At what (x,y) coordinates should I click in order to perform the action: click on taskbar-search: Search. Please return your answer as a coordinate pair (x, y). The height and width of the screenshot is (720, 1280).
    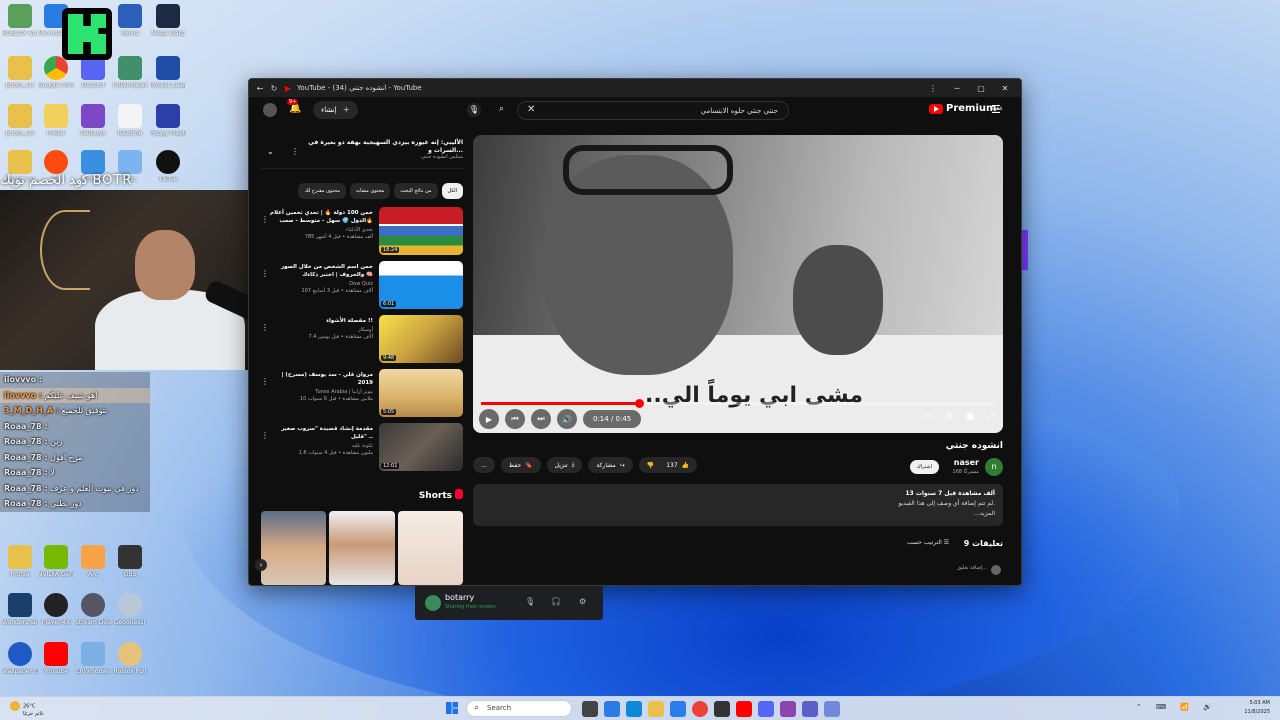
    Looking at the image, I should click on (519, 708).